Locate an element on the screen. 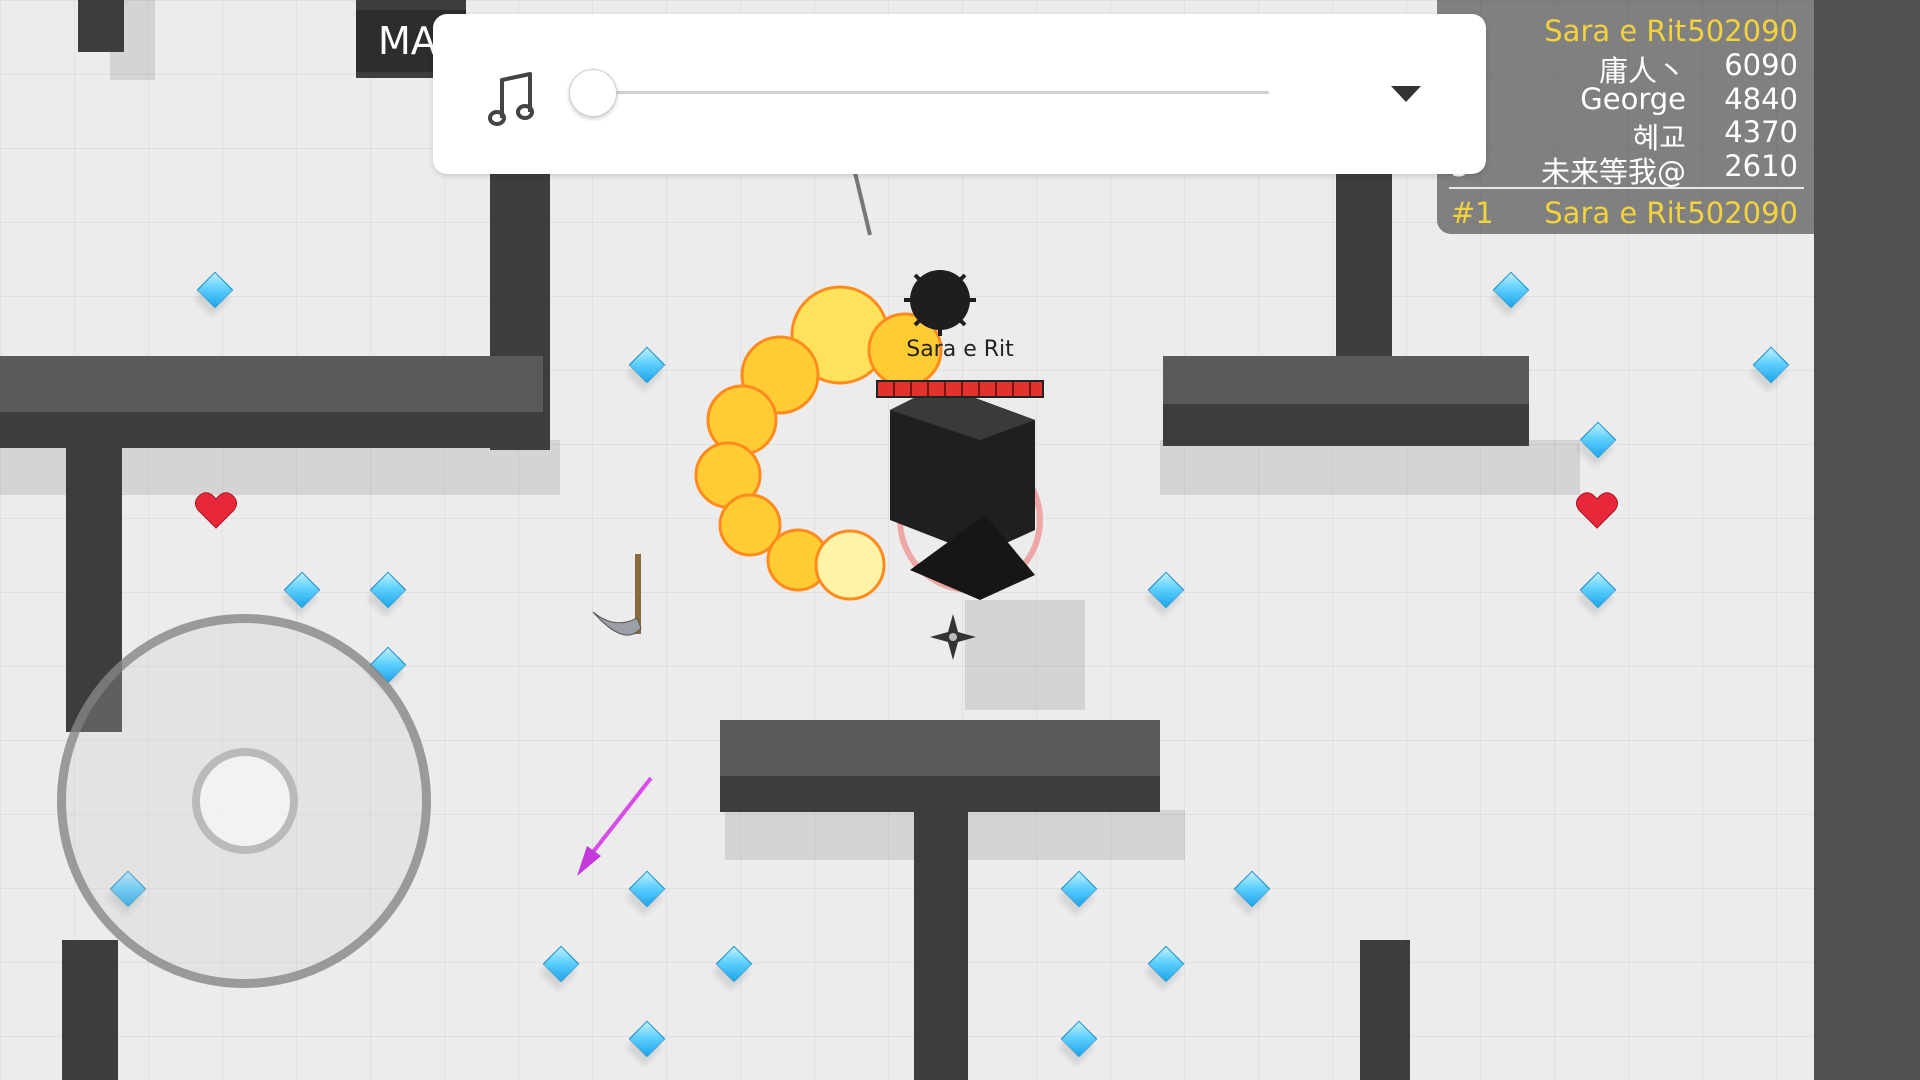 The height and width of the screenshot is (1080, 1920). music-progress-thumb is located at coordinates (593, 93).